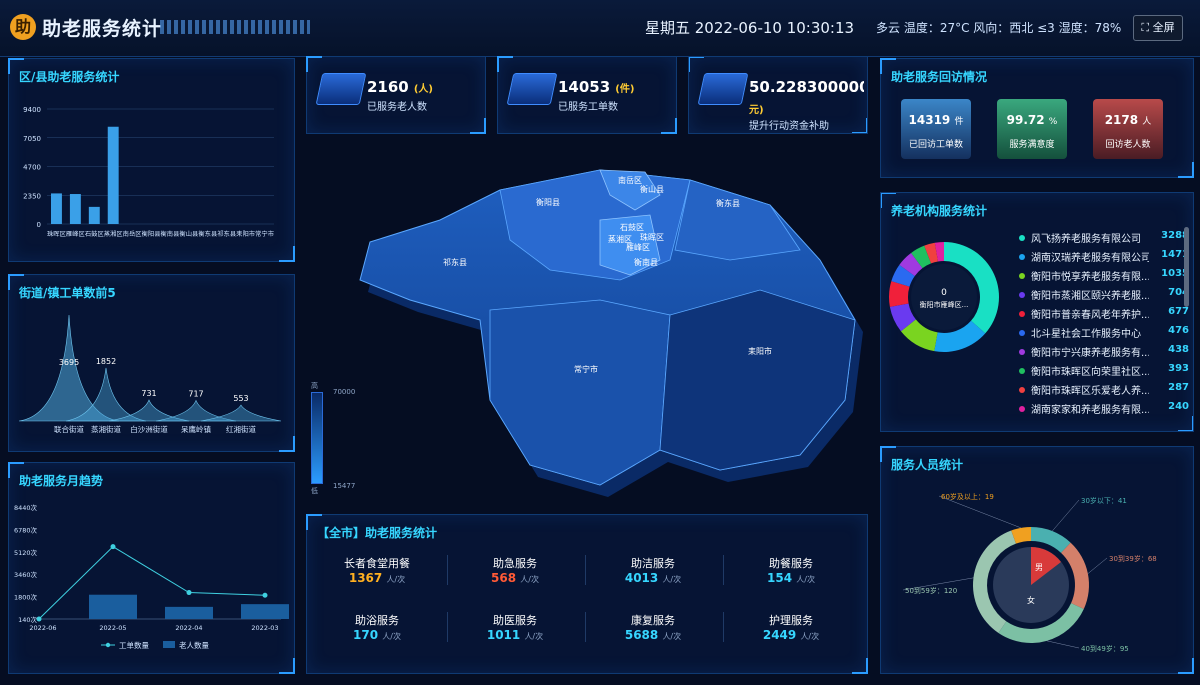 This screenshot has height=685, width=1200. Describe the element at coordinates (1104, 391) in the screenshot. I see `org-list-item: 衡阳市珠晖区乐爱老人养... 287` at that location.